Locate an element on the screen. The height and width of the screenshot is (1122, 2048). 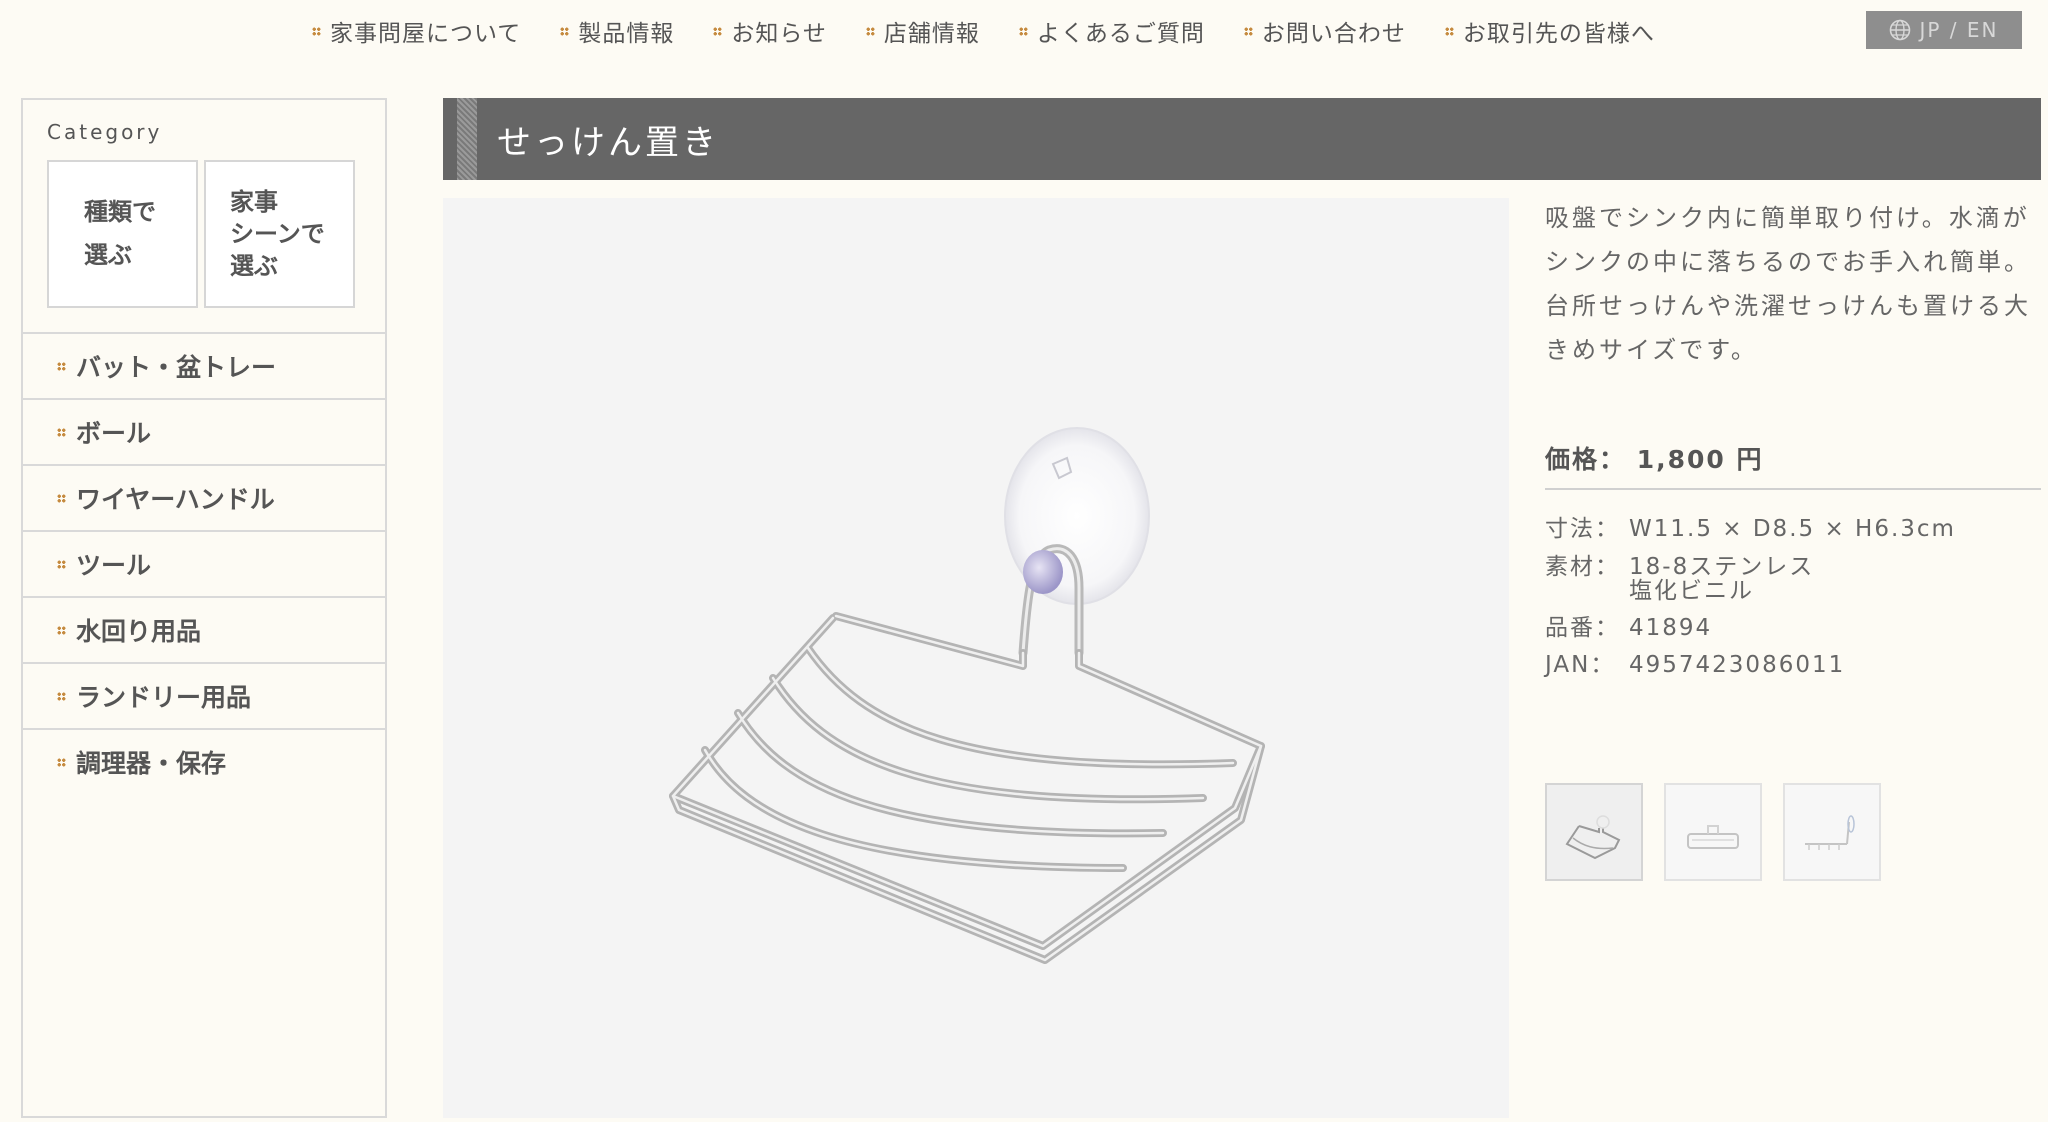
browse-by-type-label: 種類で 選ぶ is located at coordinates (120, 233).